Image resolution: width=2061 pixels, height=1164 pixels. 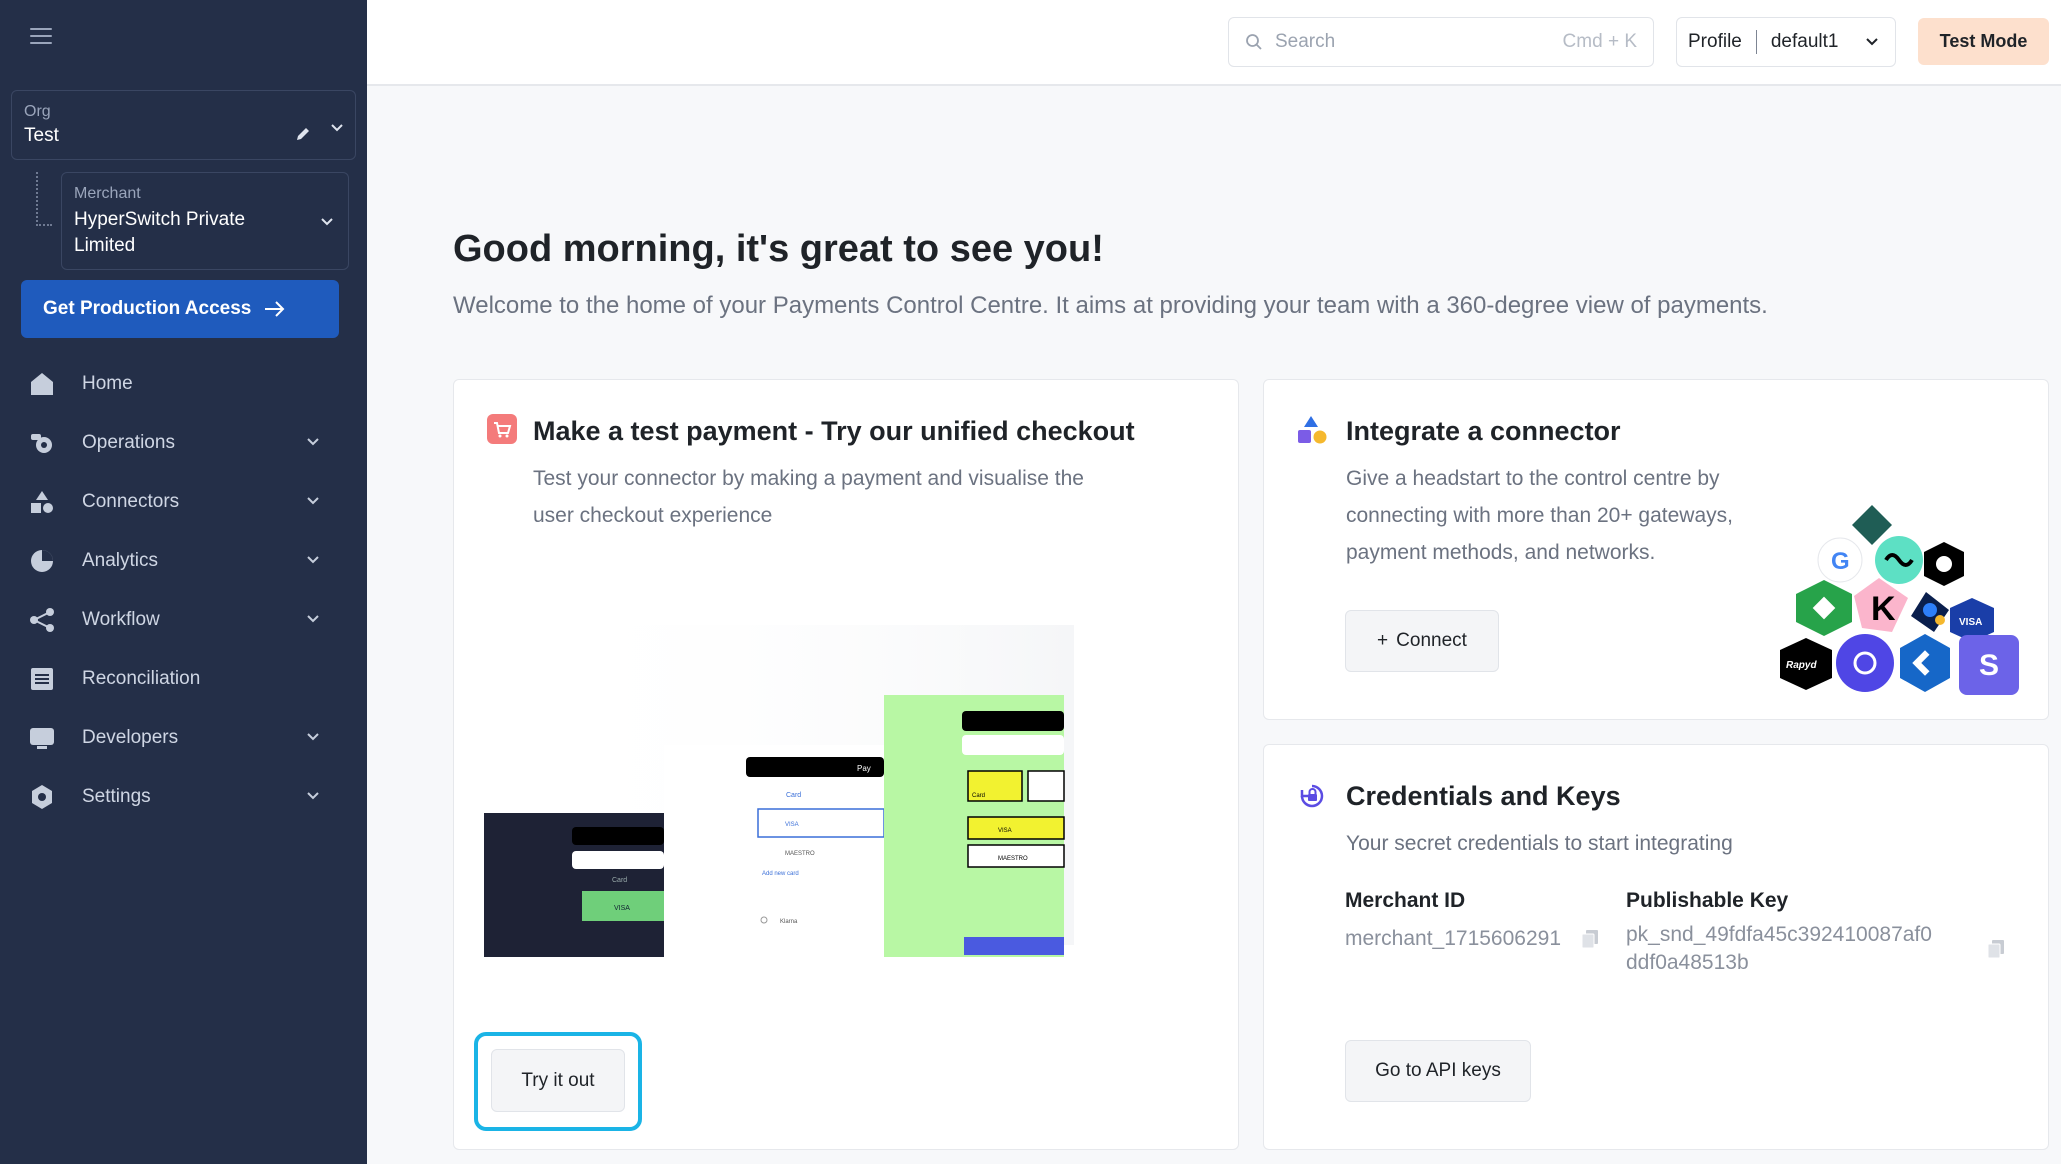 What do you see at coordinates (121, 619) in the screenshot?
I see `sidebar-item-label: Workflow` at bounding box center [121, 619].